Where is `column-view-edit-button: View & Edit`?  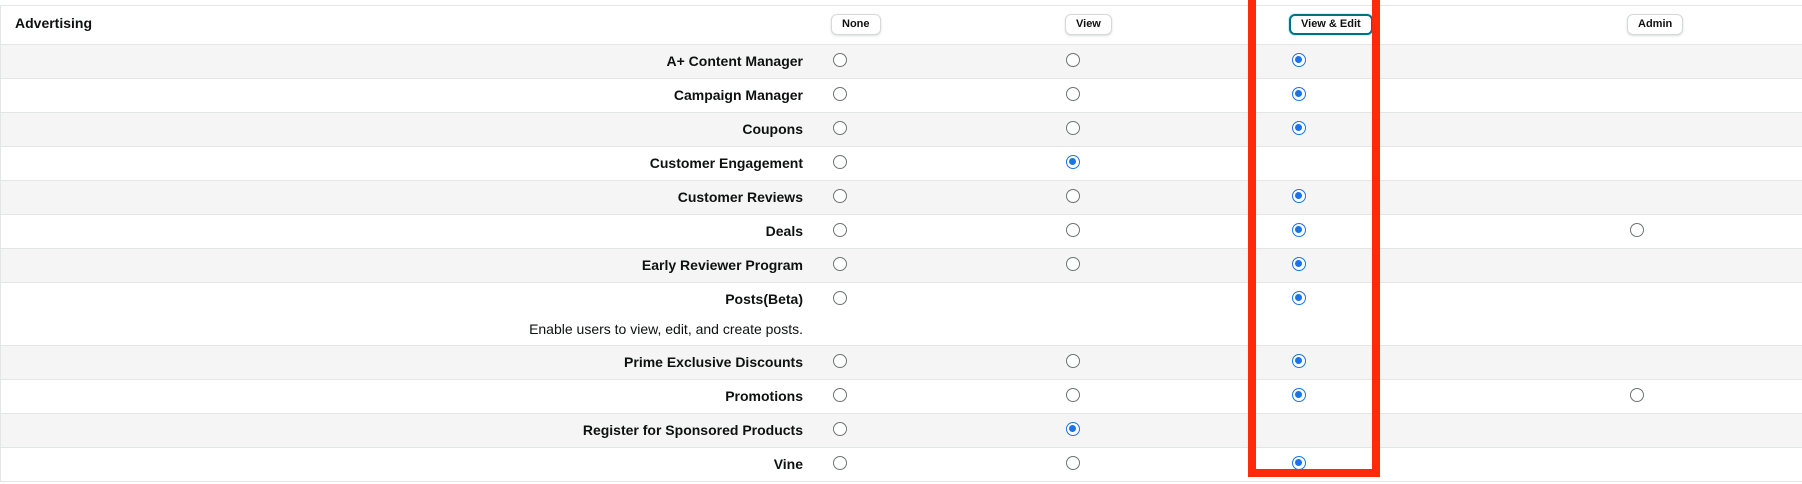
column-view-edit-button: View & Edit is located at coordinates (1331, 24).